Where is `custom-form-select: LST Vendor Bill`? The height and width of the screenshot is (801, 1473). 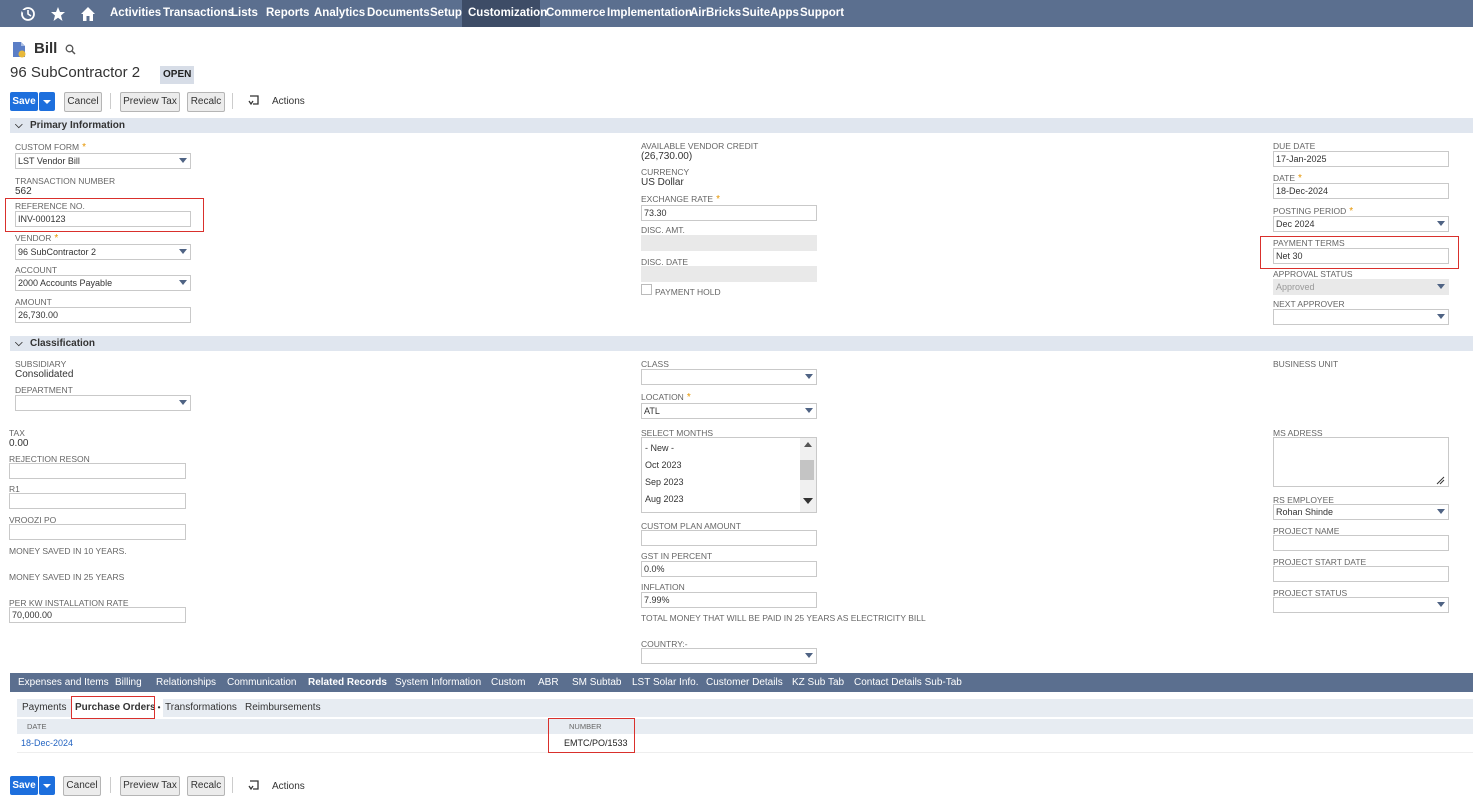
custom-form-select: LST Vendor Bill is located at coordinates (103, 161).